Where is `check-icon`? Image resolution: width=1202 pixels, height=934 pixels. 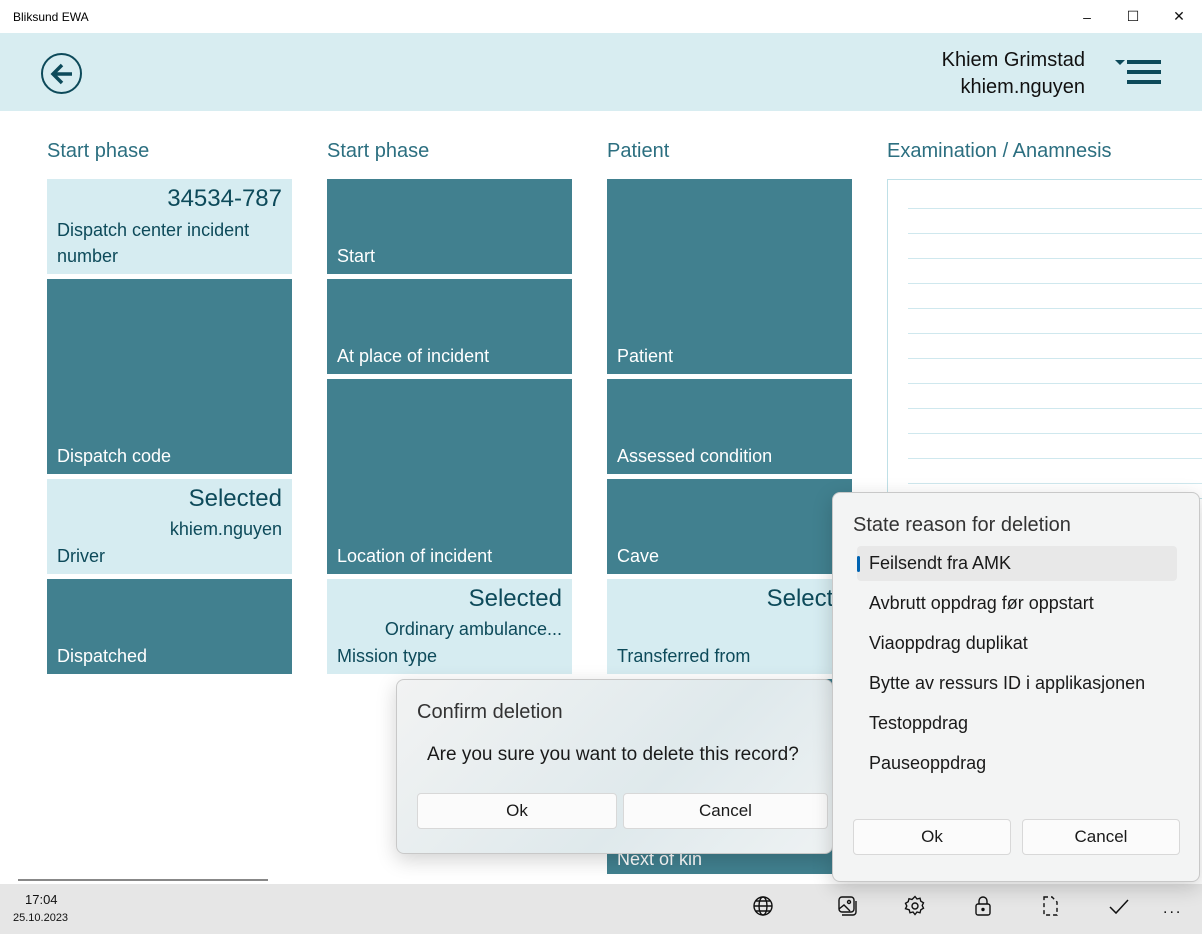 check-icon is located at coordinates (1119, 906).